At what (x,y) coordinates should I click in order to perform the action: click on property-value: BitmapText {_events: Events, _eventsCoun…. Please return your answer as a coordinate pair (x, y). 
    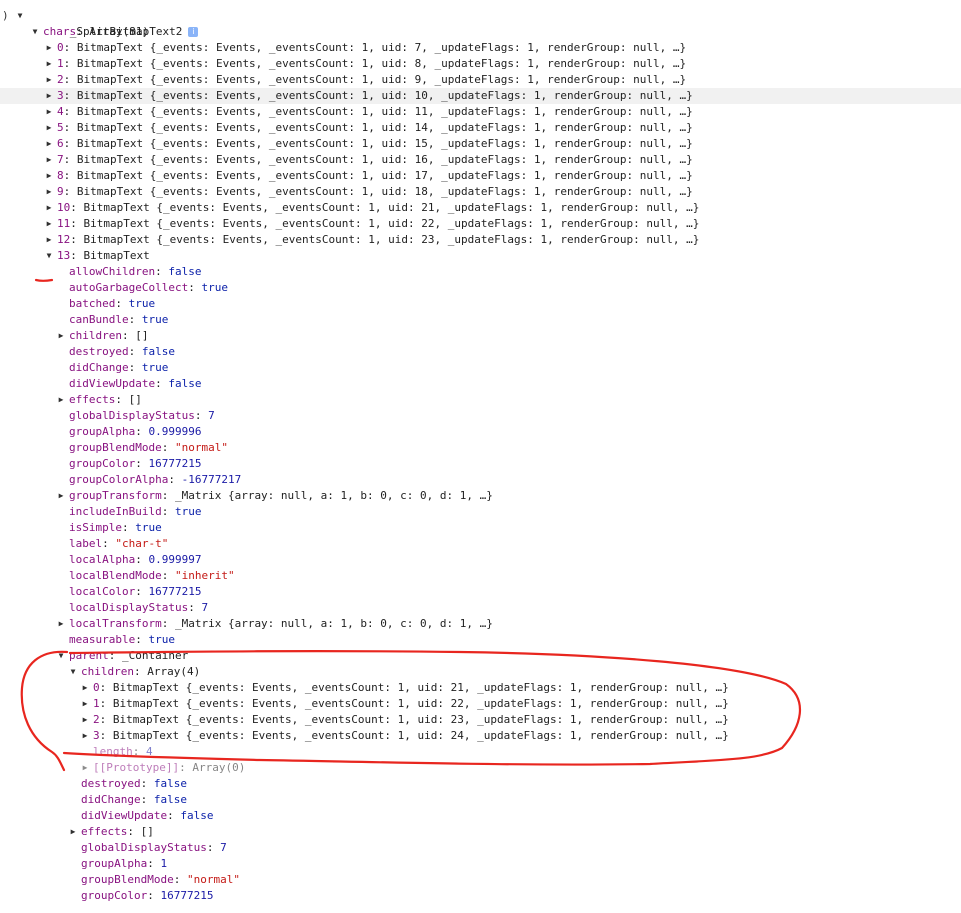
    Looking at the image, I should click on (384, 159).